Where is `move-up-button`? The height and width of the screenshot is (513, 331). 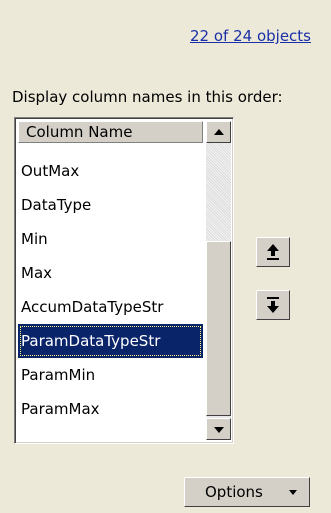 move-up-button is located at coordinates (273, 252).